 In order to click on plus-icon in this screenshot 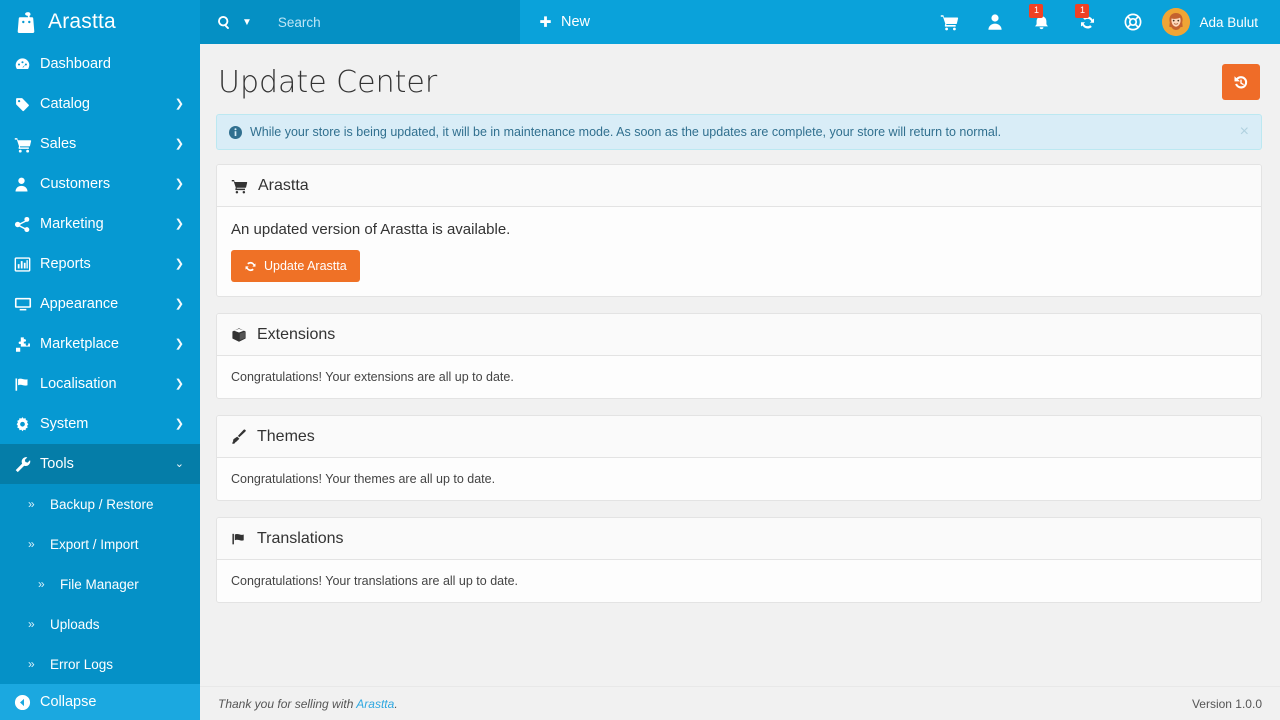, I will do `click(545, 22)`.